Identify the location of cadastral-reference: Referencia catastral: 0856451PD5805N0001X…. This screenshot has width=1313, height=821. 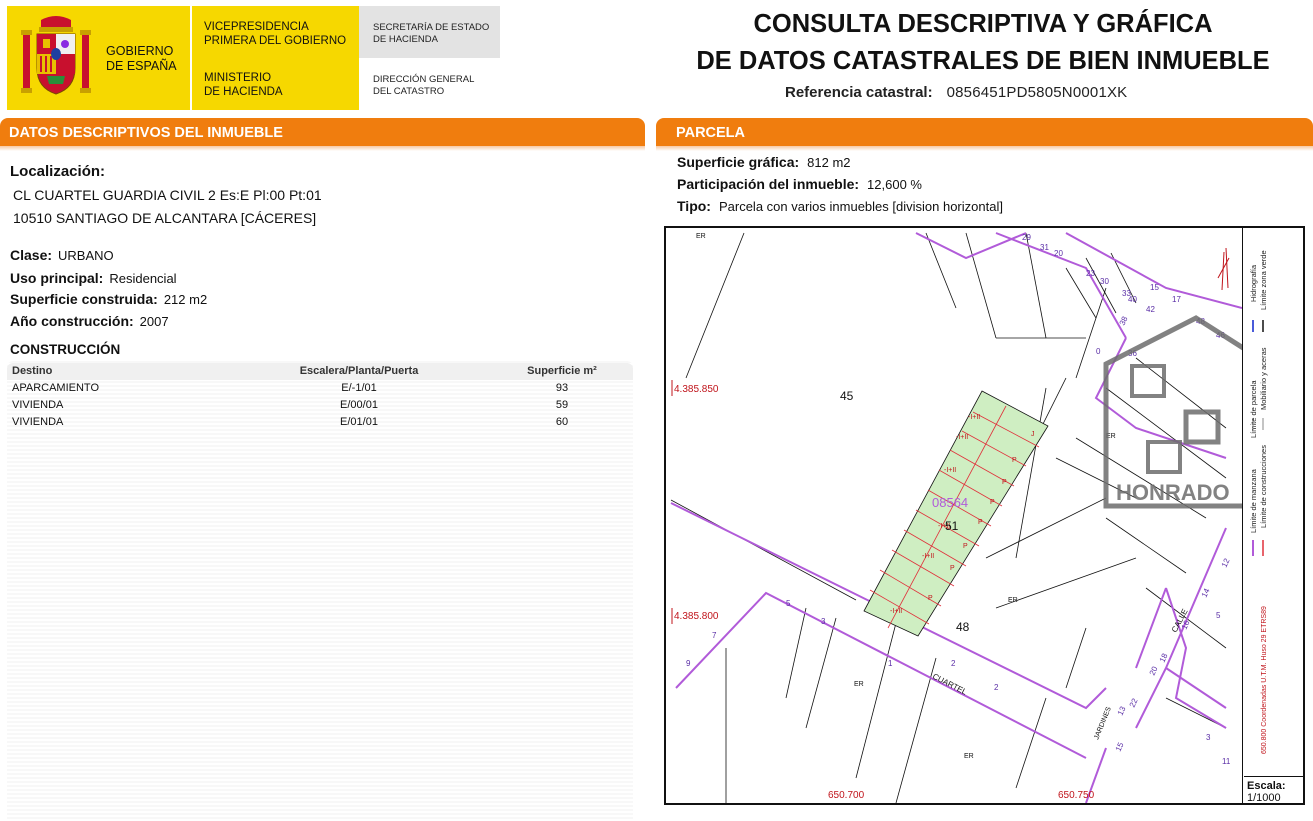
(956, 92).